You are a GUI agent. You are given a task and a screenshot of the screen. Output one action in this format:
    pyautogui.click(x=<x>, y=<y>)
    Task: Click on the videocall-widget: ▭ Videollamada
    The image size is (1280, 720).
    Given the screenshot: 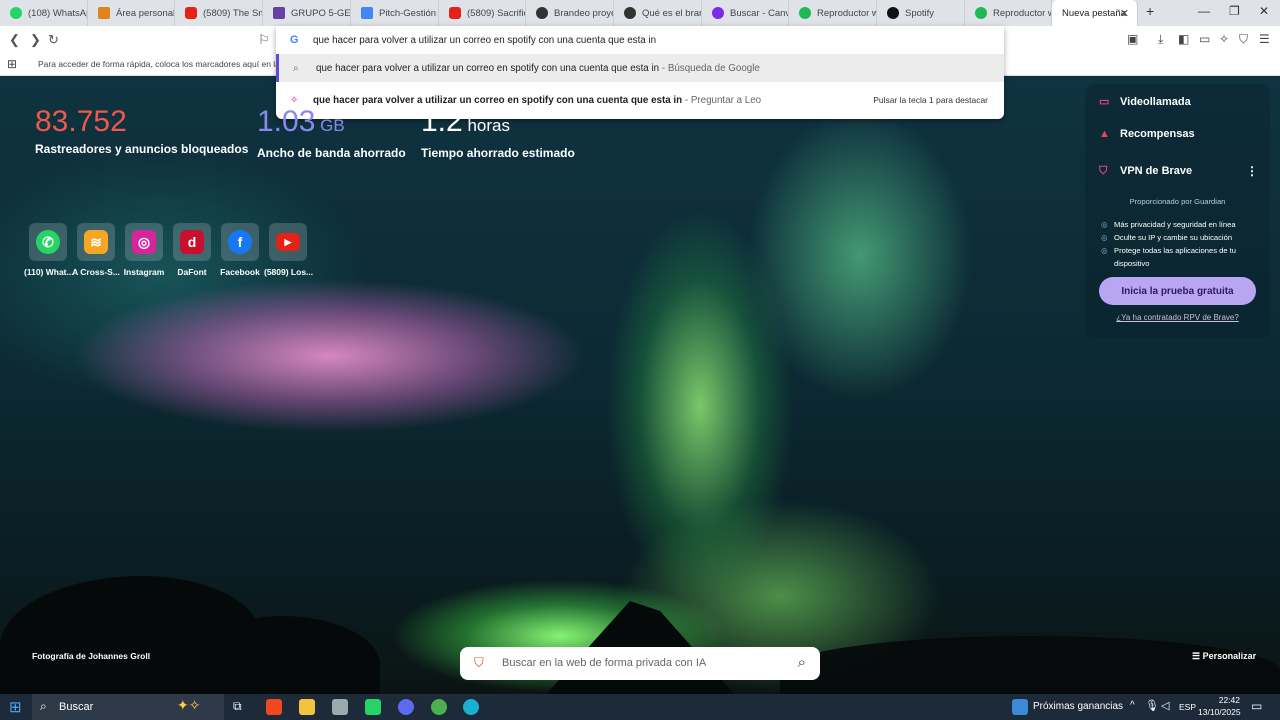 What is the action you would take?
    pyautogui.click(x=1145, y=102)
    